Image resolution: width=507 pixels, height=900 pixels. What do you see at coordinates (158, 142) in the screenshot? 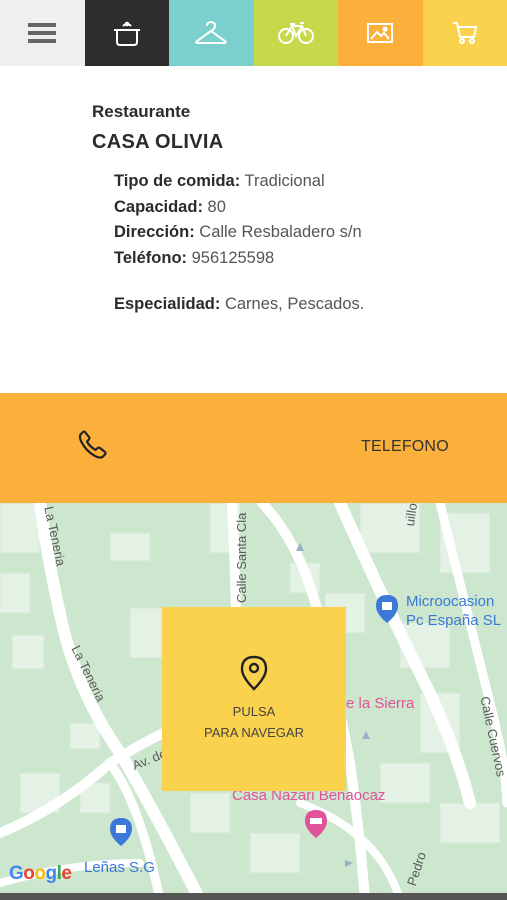
I see `place-name: CASA OLIVIA` at bounding box center [158, 142].